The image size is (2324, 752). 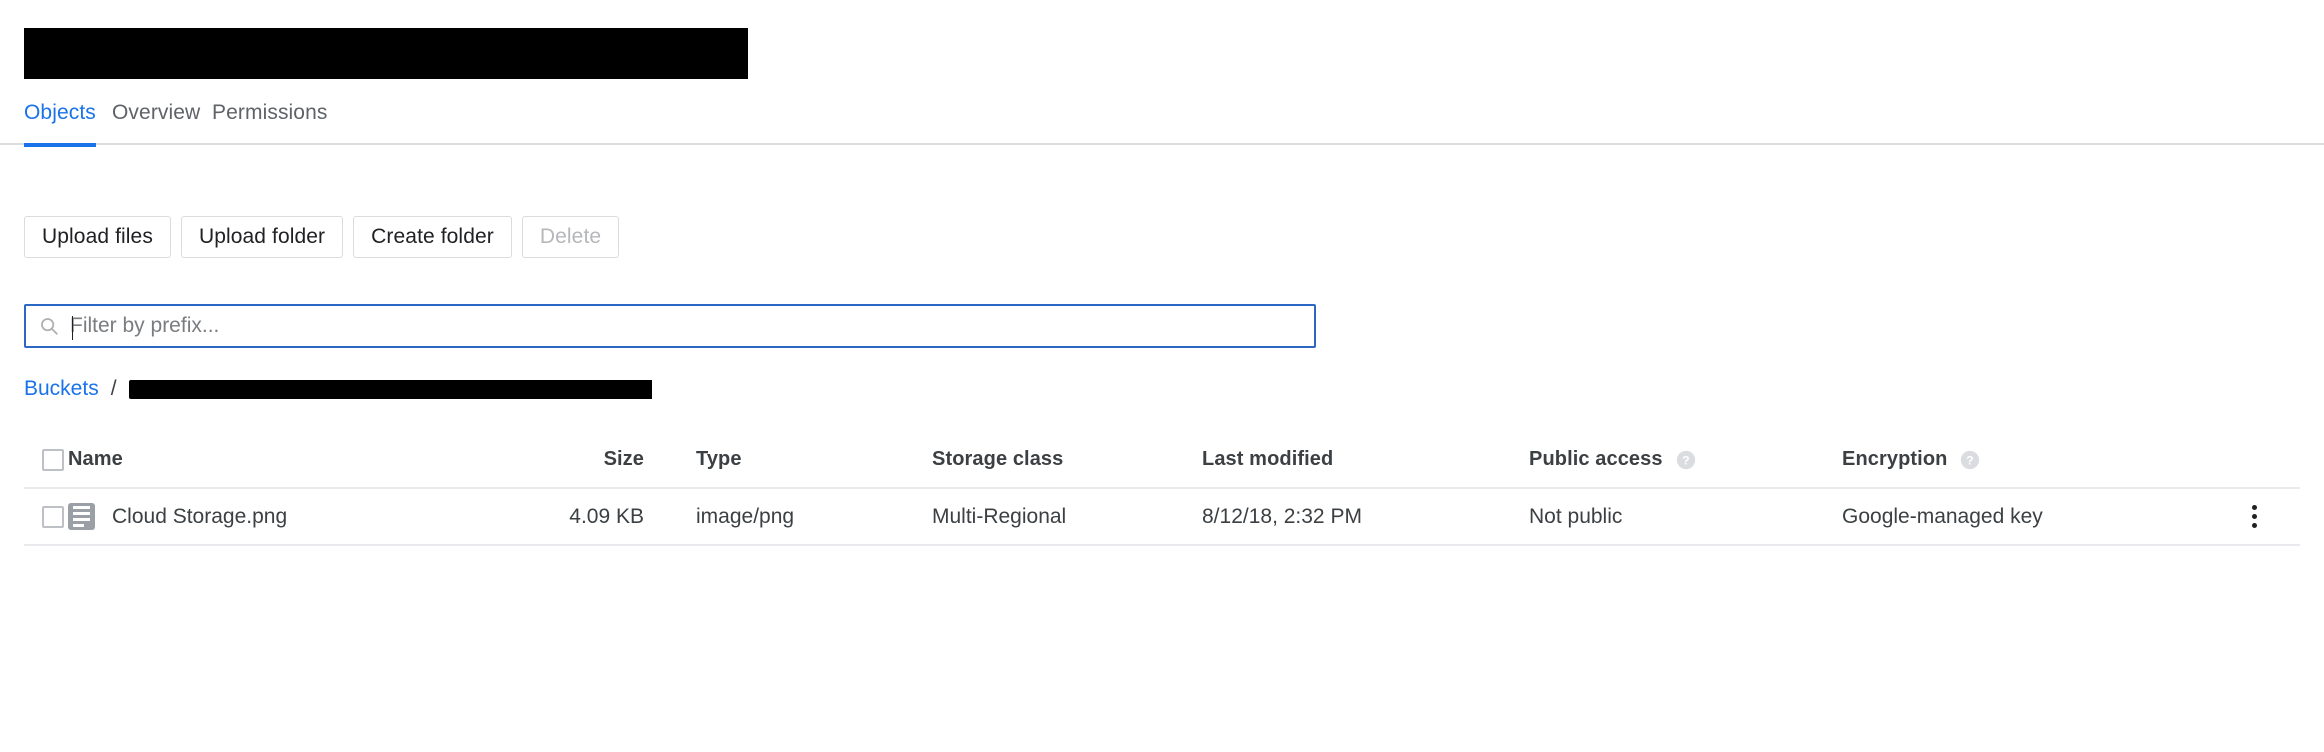 I want to click on row-select-cell, so click(x=48, y=516).